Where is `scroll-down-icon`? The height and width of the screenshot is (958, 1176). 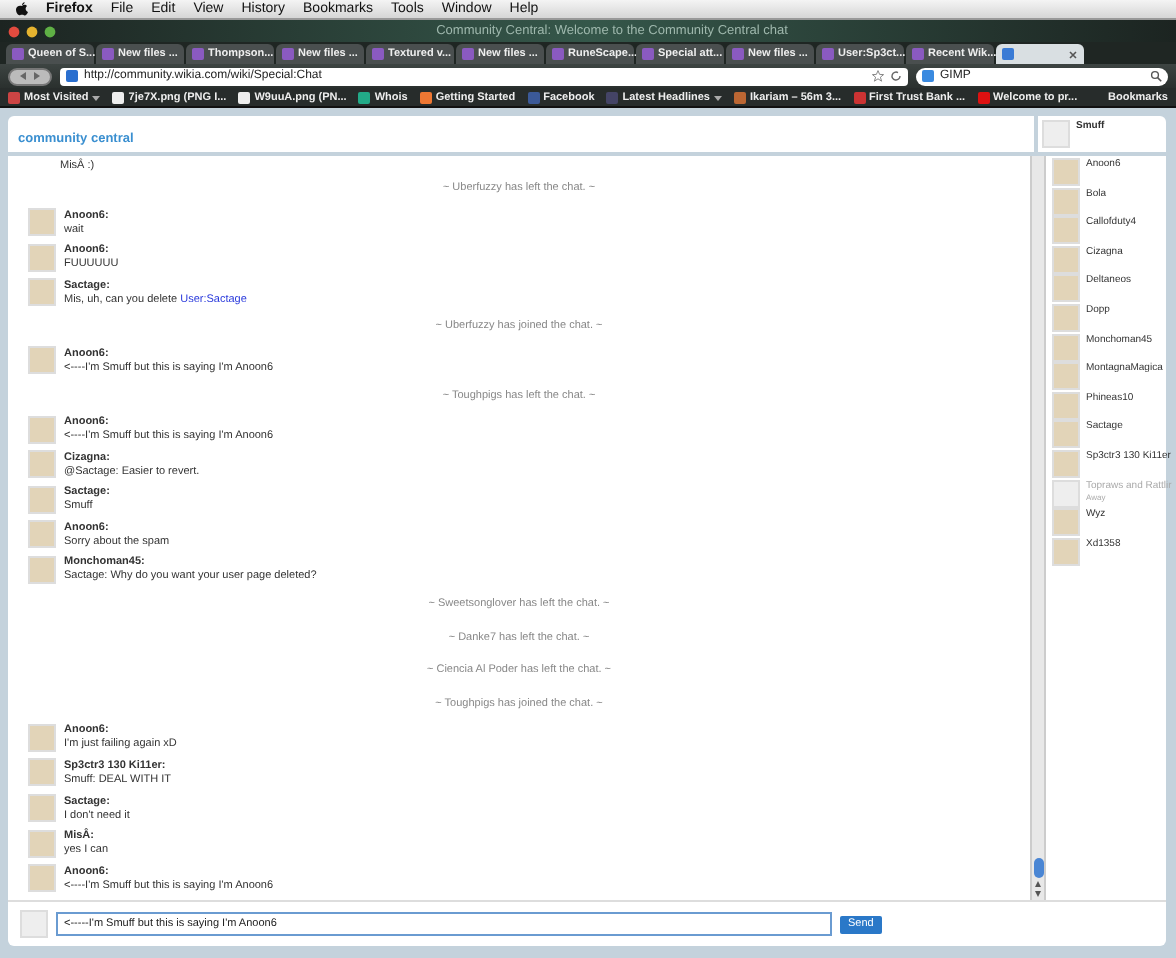
scroll-down-icon is located at coordinates (1038, 894).